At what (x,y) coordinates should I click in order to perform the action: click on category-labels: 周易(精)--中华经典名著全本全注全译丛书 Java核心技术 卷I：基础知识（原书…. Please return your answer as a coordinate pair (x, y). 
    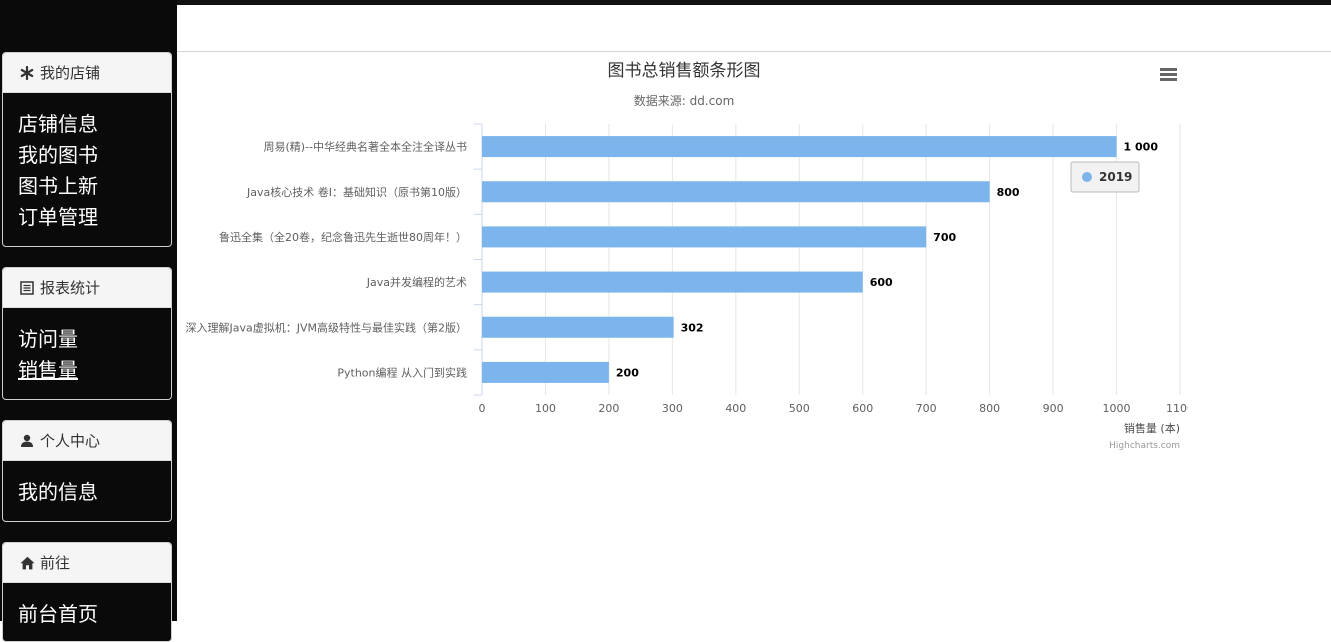
    Looking at the image, I should click on (327, 260).